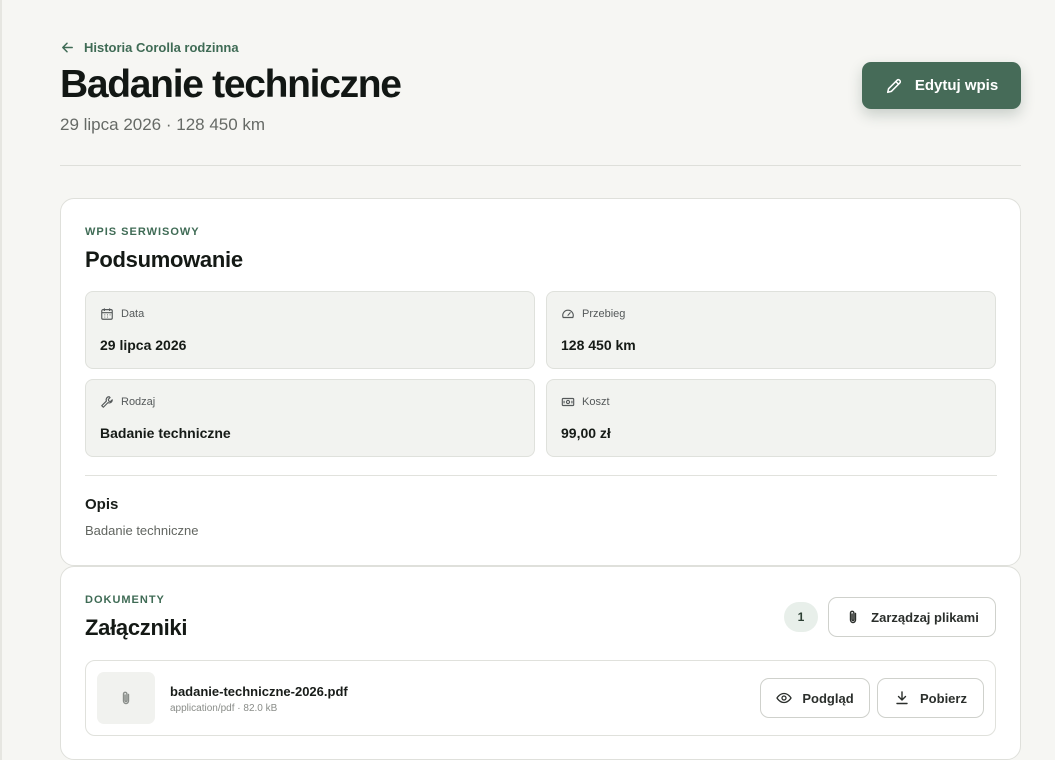 This screenshot has width=1055, height=760. What do you see at coordinates (163, 124) in the screenshot?
I see `page-subtitle: 29 lipca 2026 · 128 450 km` at bounding box center [163, 124].